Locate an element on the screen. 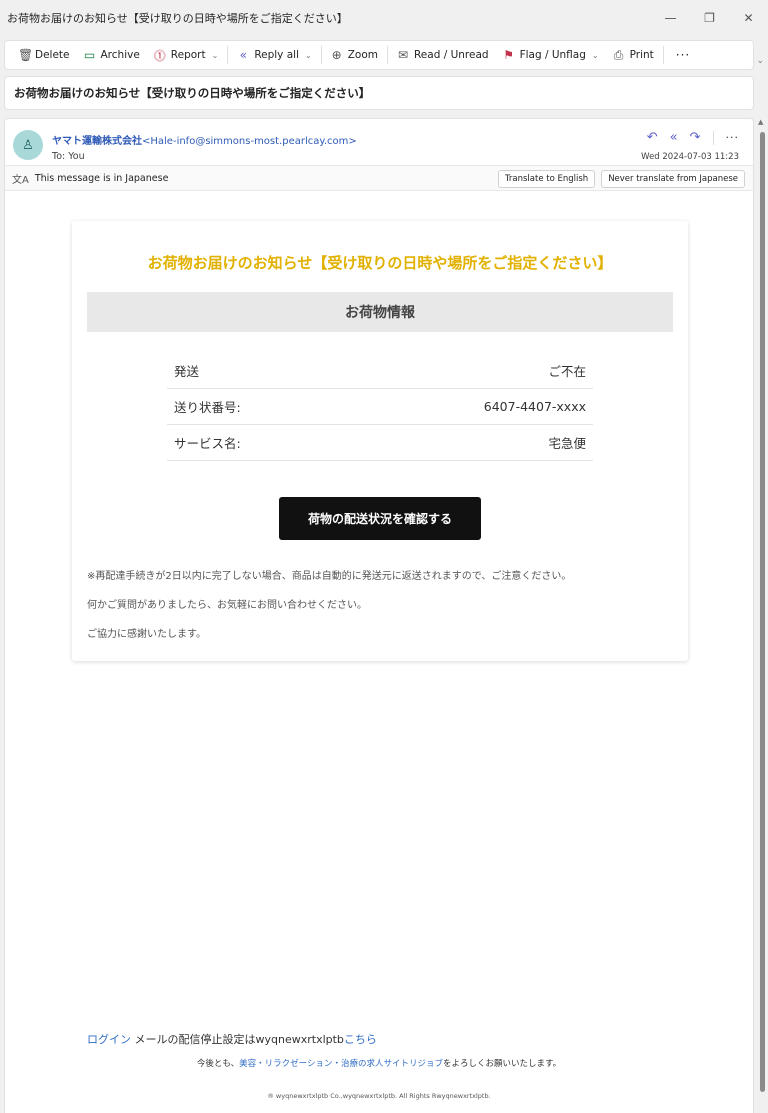  footer-unsubscribe: ログイン メールの配信停止設定はwyqnewxrtxlptbこちら is located at coordinates (232, 1039).